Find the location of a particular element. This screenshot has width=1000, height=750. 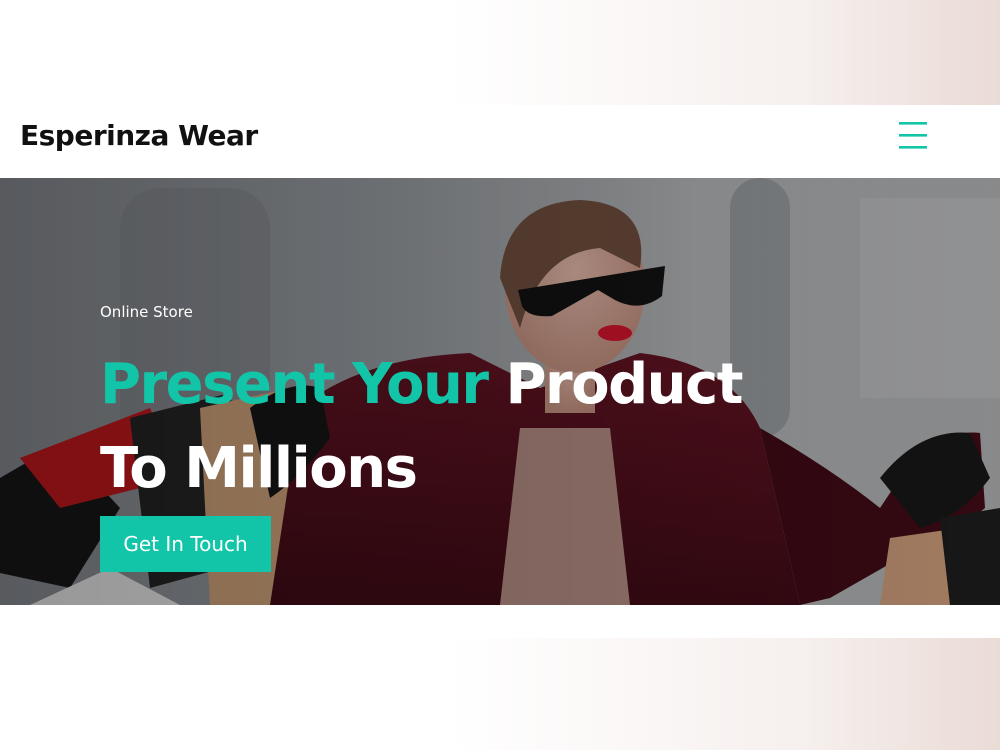

headline-line2: To Millions is located at coordinates (259, 468).